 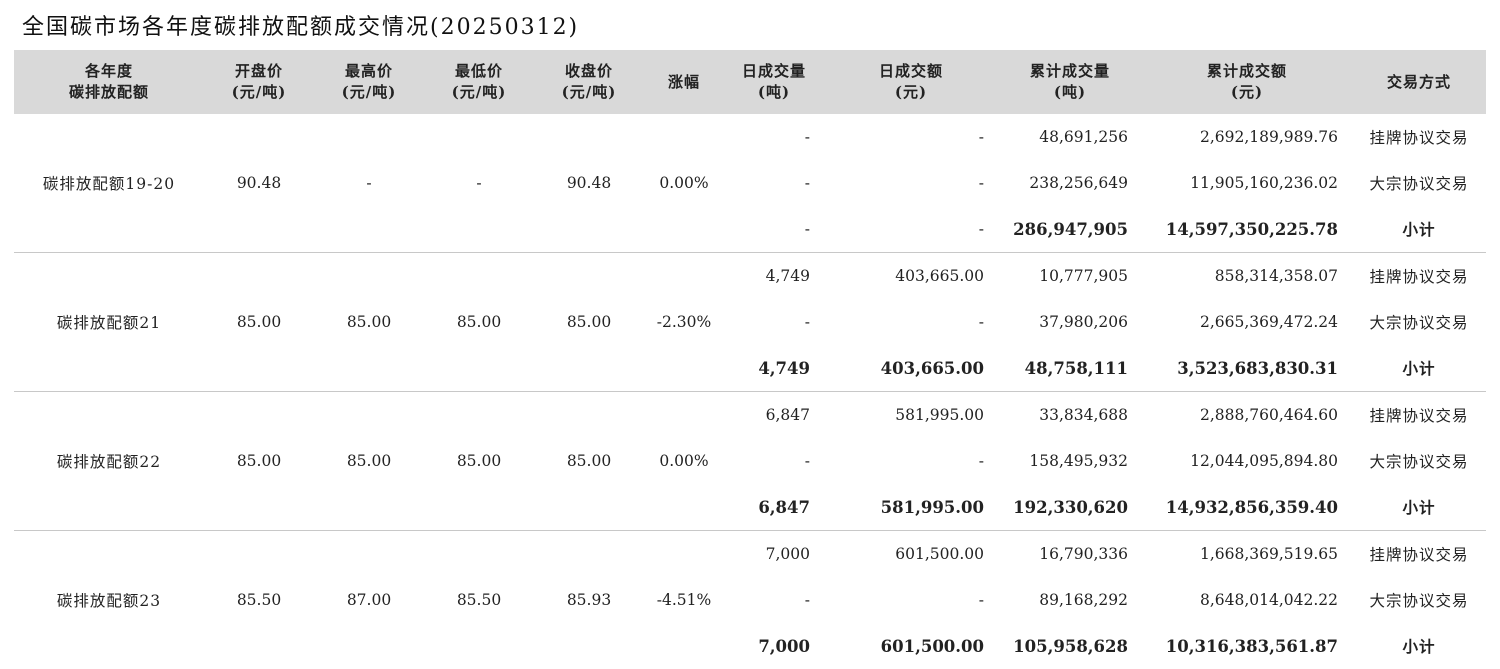 What do you see at coordinates (774, 82) in the screenshot?
I see `header-daily-volume: 日成交量(吨)` at bounding box center [774, 82].